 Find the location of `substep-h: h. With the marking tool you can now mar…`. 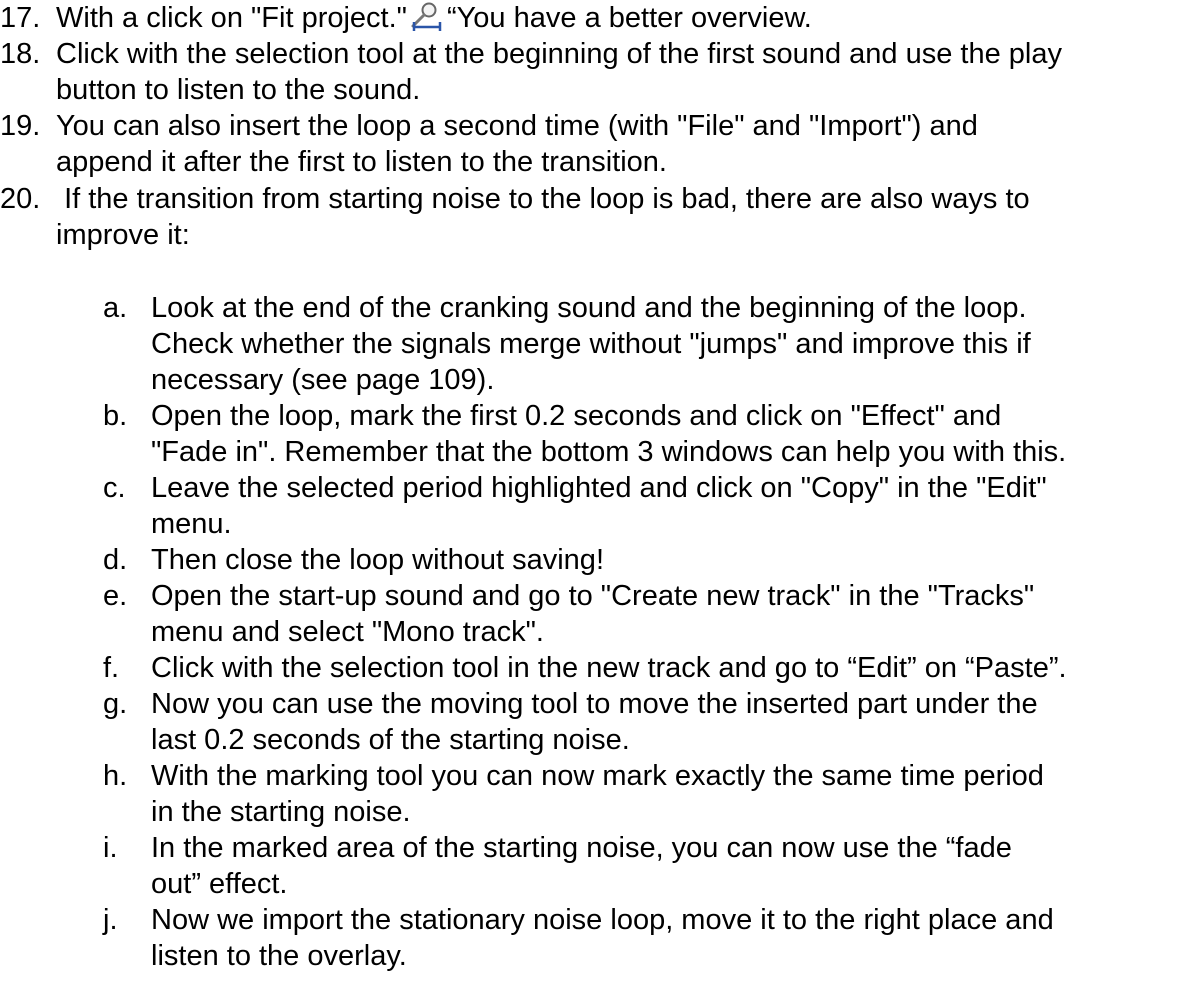

substep-h: h. With the marking tool you can now mar… is located at coordinates (638, 794).